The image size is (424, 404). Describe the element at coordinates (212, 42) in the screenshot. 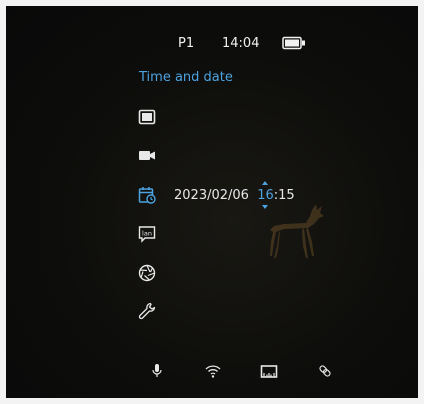

I see `status-bar: P1 14:04` at that location.